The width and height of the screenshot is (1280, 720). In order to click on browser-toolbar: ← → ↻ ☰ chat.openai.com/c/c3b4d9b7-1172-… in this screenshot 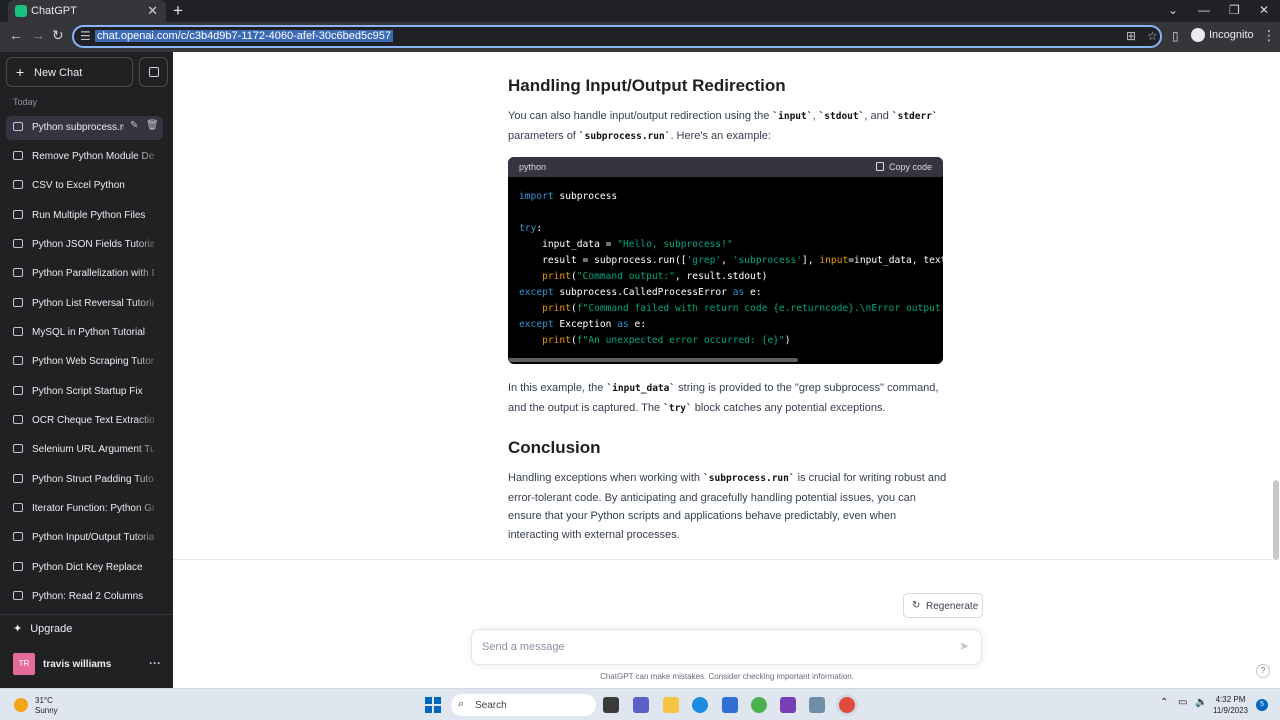, I will do `click(640, 37)`.